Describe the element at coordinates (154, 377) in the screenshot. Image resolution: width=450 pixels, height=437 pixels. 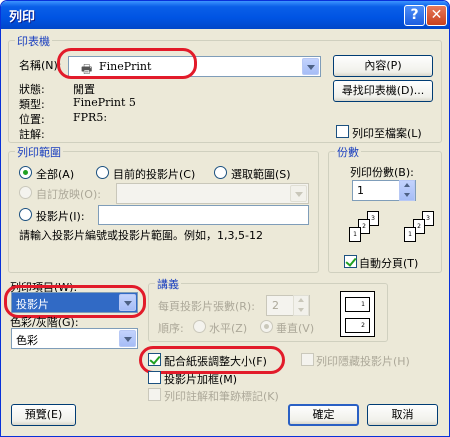
I see `frame-slides-checkbox` at that location.